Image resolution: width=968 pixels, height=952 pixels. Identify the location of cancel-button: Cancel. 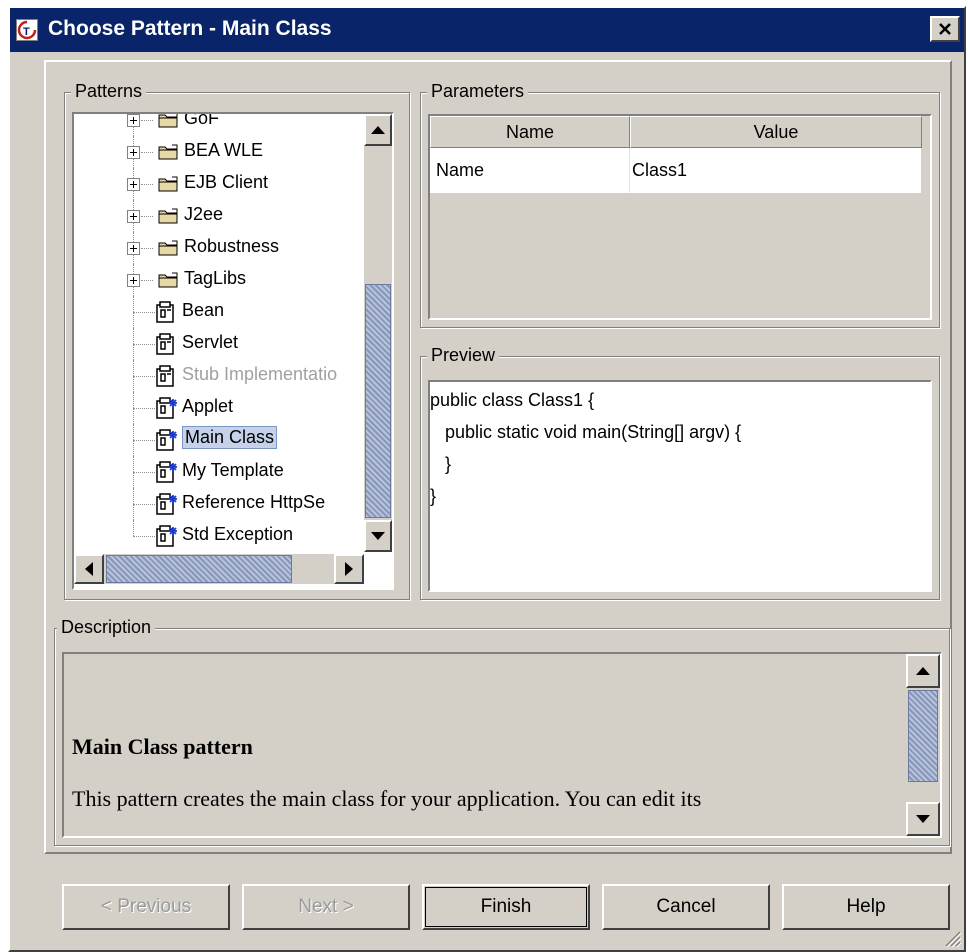
(686, 907).